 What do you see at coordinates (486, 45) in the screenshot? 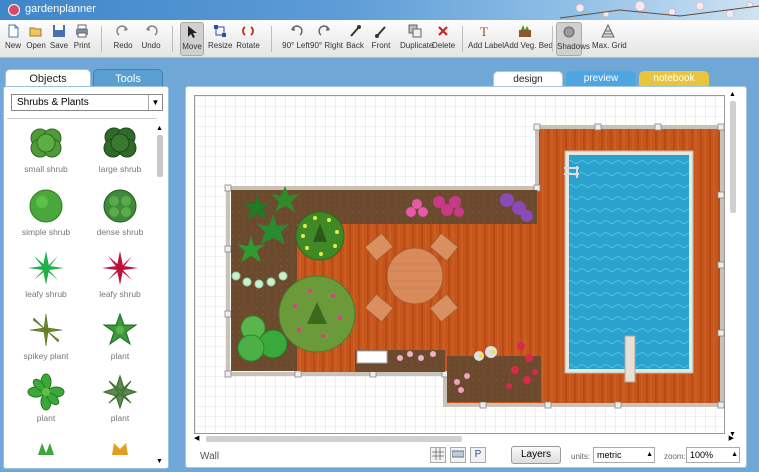
I see `add-label-button-label: Add Label` at bounding box center [486, 45].